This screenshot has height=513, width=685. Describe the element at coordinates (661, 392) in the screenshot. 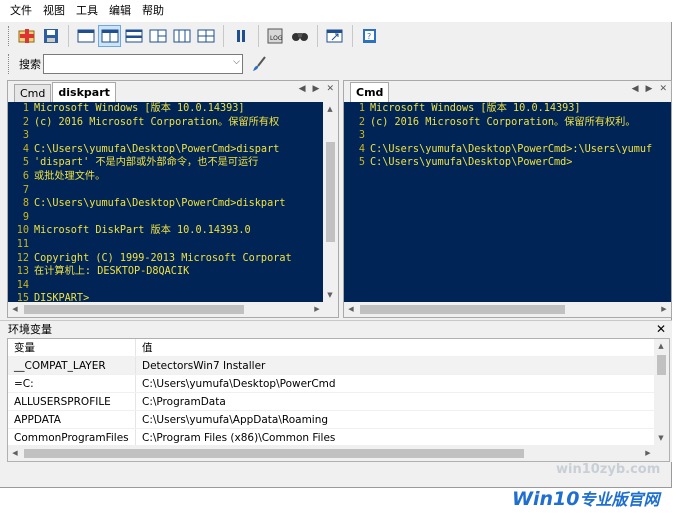

I see `env-vertical-scrollbar: ▲ ▼` at that location.